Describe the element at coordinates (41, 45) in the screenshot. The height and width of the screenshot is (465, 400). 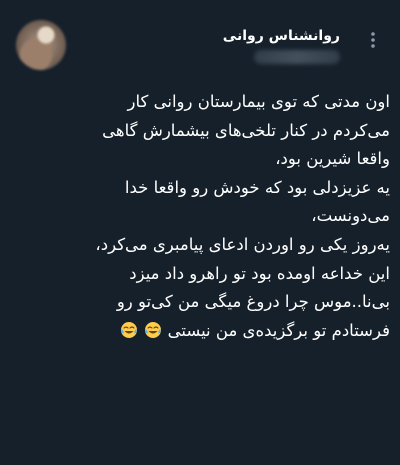
I see `avatar` at that location.